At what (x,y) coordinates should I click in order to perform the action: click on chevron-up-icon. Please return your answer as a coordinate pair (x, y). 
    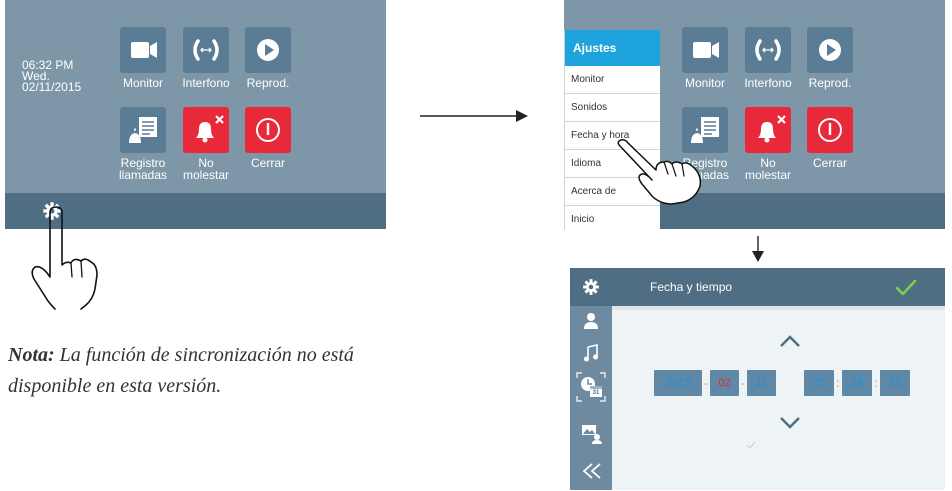
    Looking at the image, I should click on (790, 341).